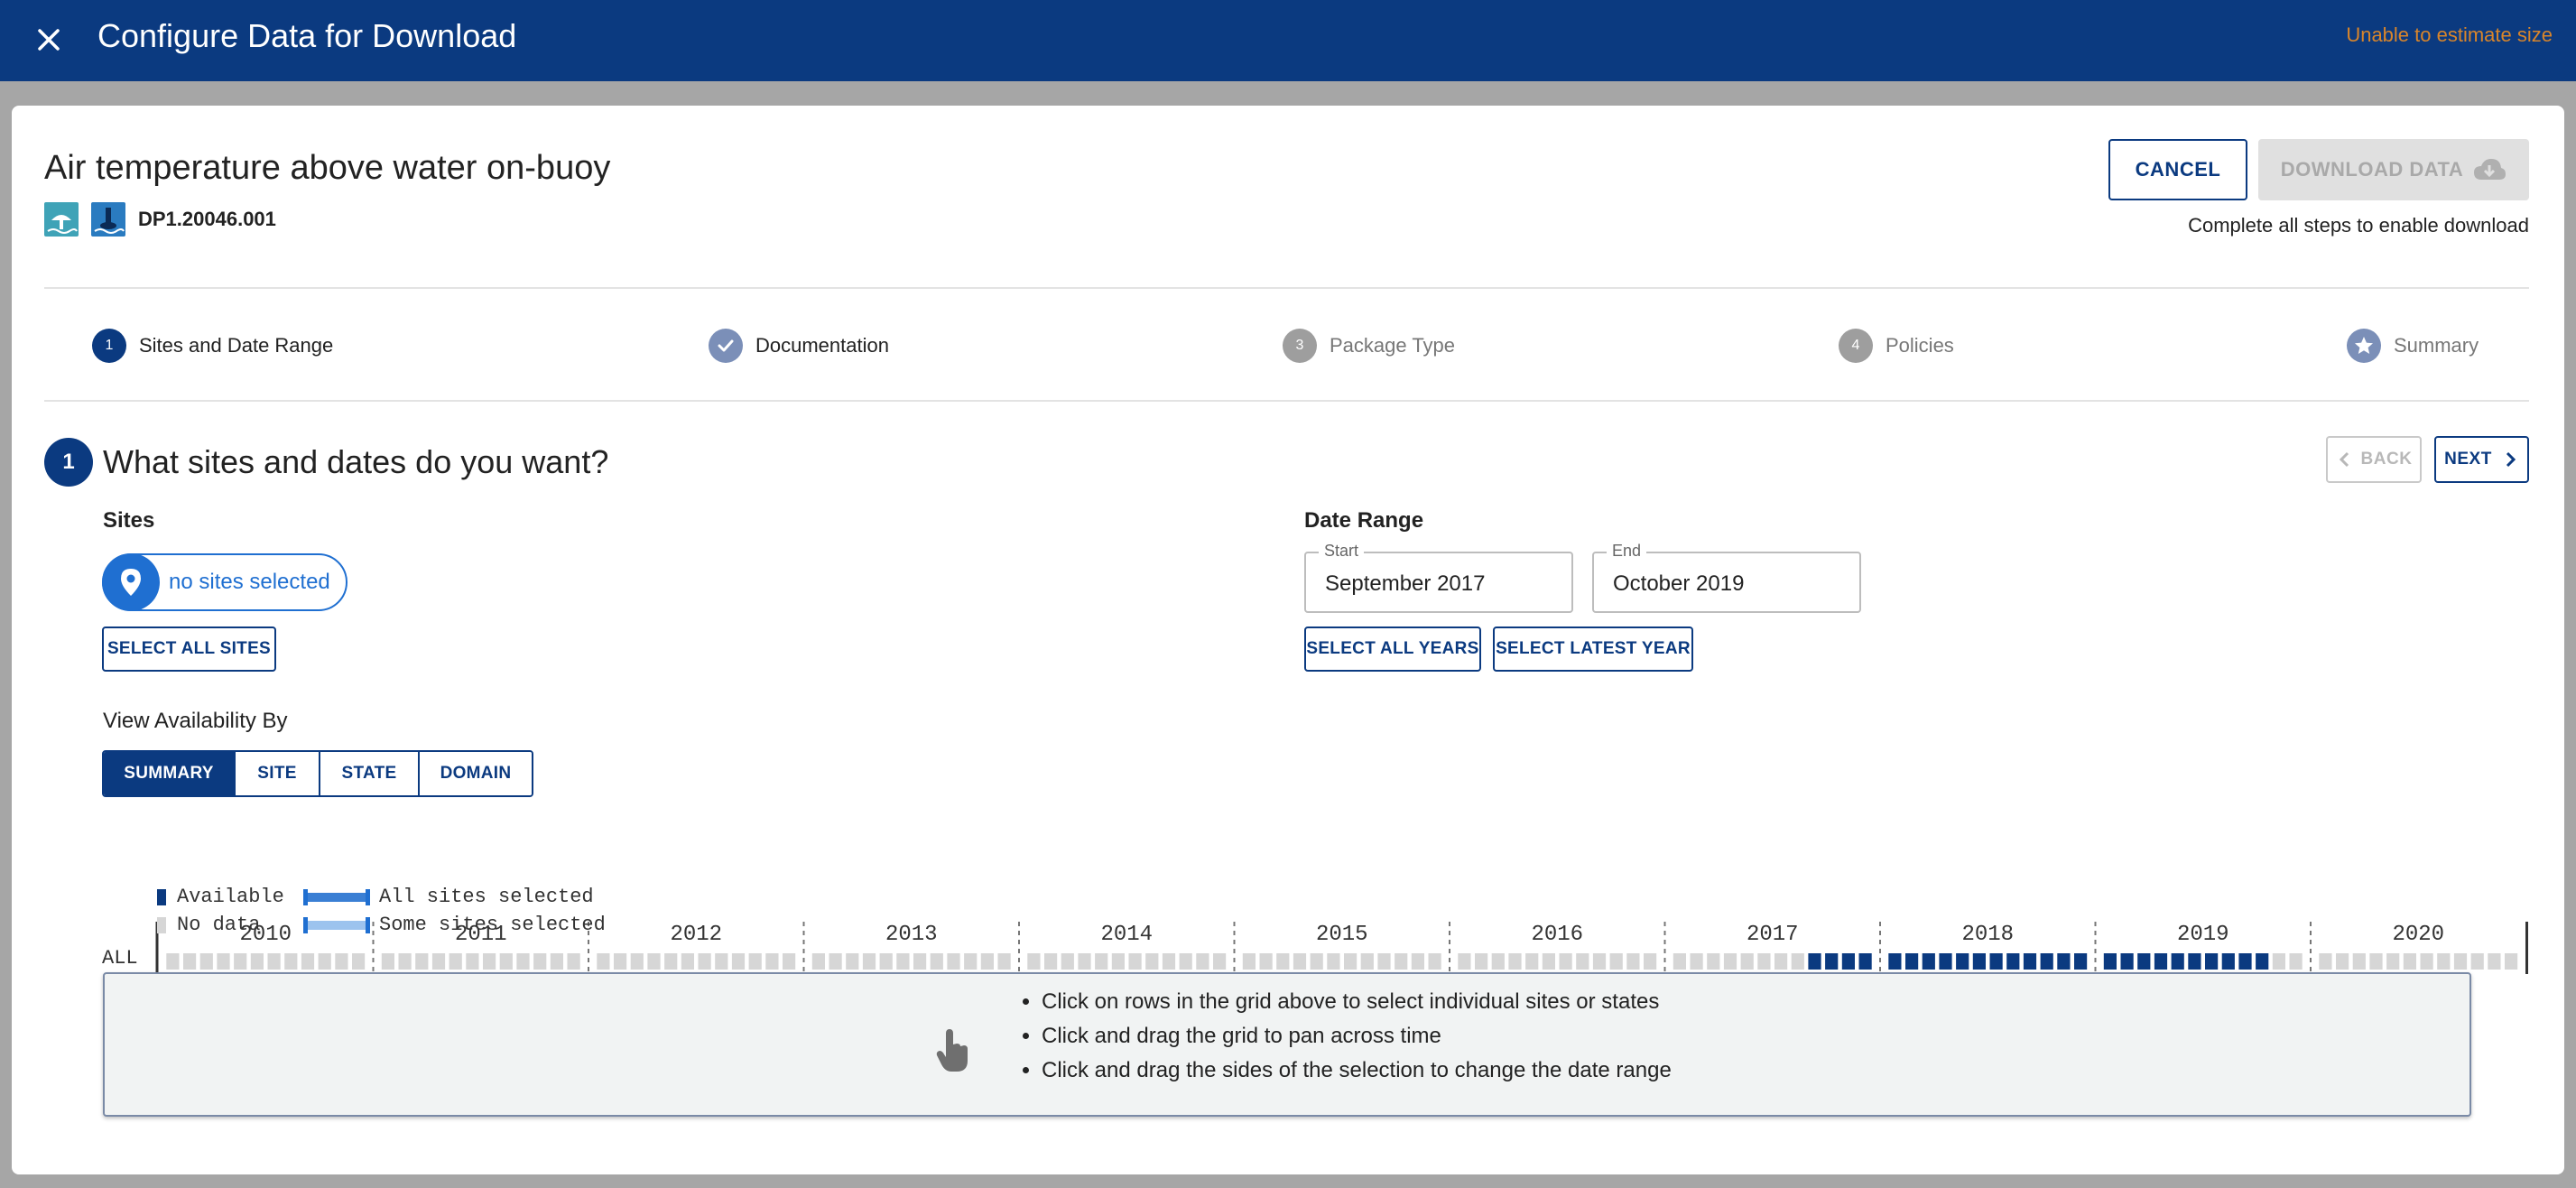 The image size is (2576, 1188). What do you see at coordinates (276, 773) in the screenshot?
I see `view-by-site: SITE` at bounding box center [276, 773].